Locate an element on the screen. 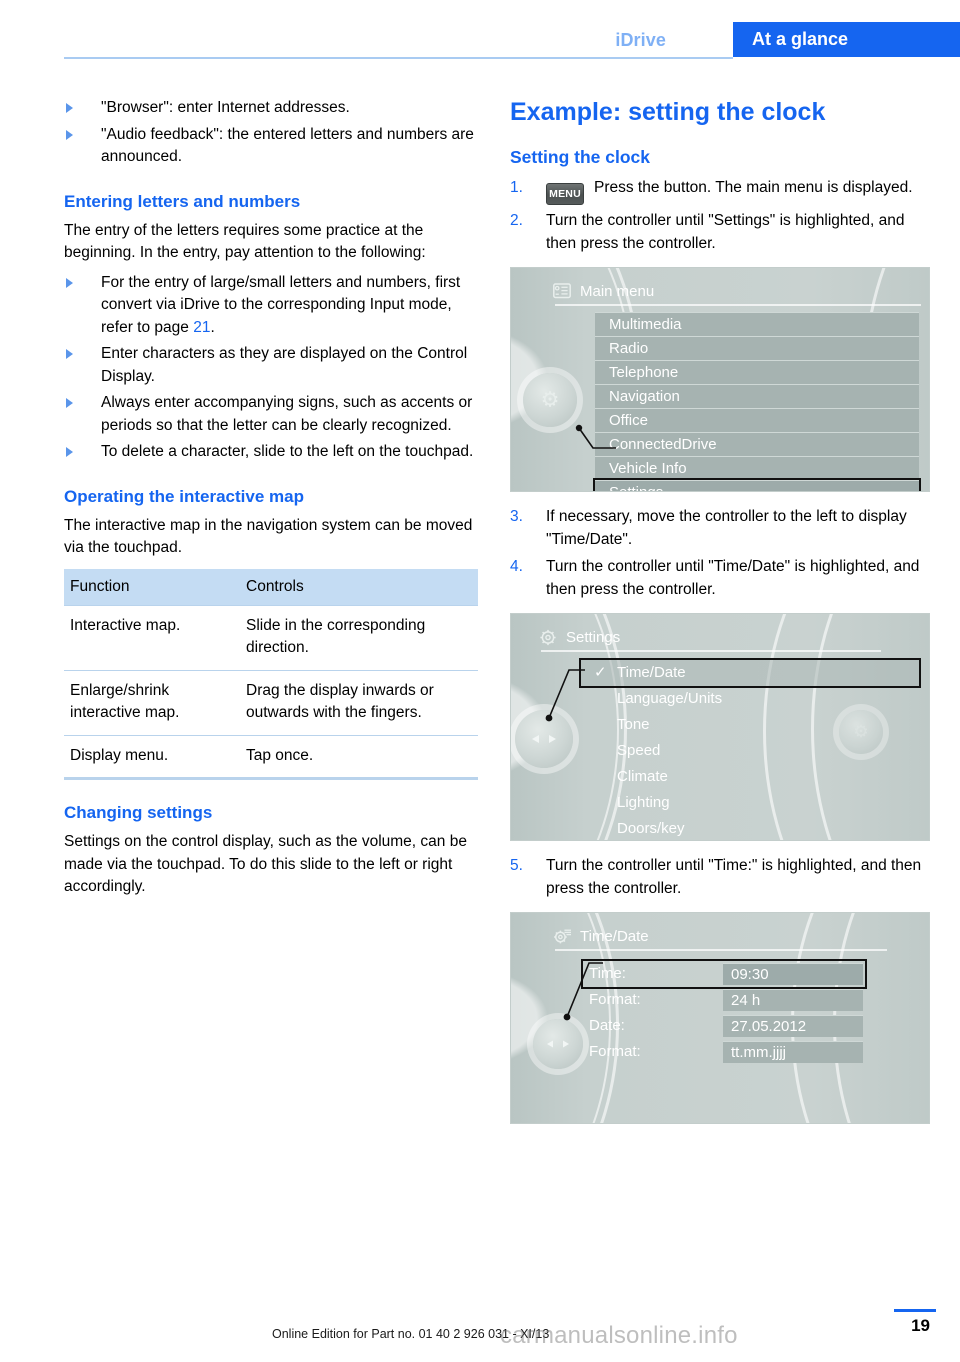  heading-entering-letters: Entering letters and numbers is located at coordinates (182, 201).